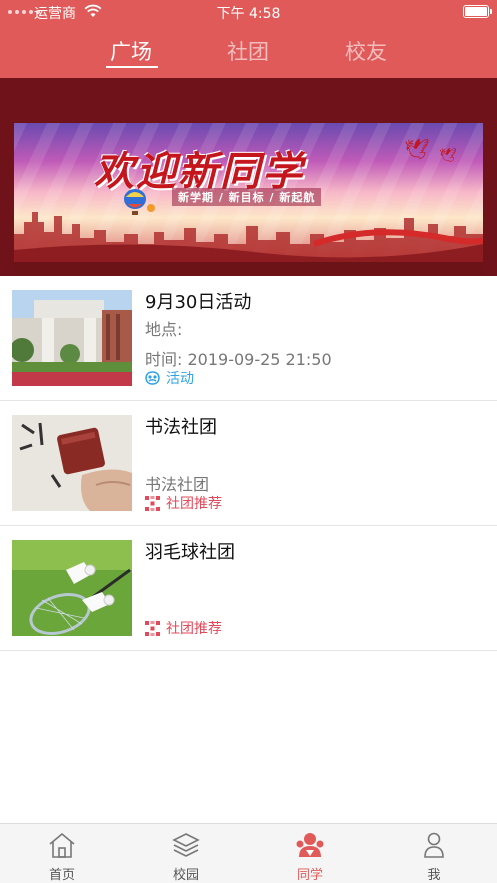 Image resolution: width=497 pixels, height=883 pixels. I want to click on home-icon, so click(62, 845).